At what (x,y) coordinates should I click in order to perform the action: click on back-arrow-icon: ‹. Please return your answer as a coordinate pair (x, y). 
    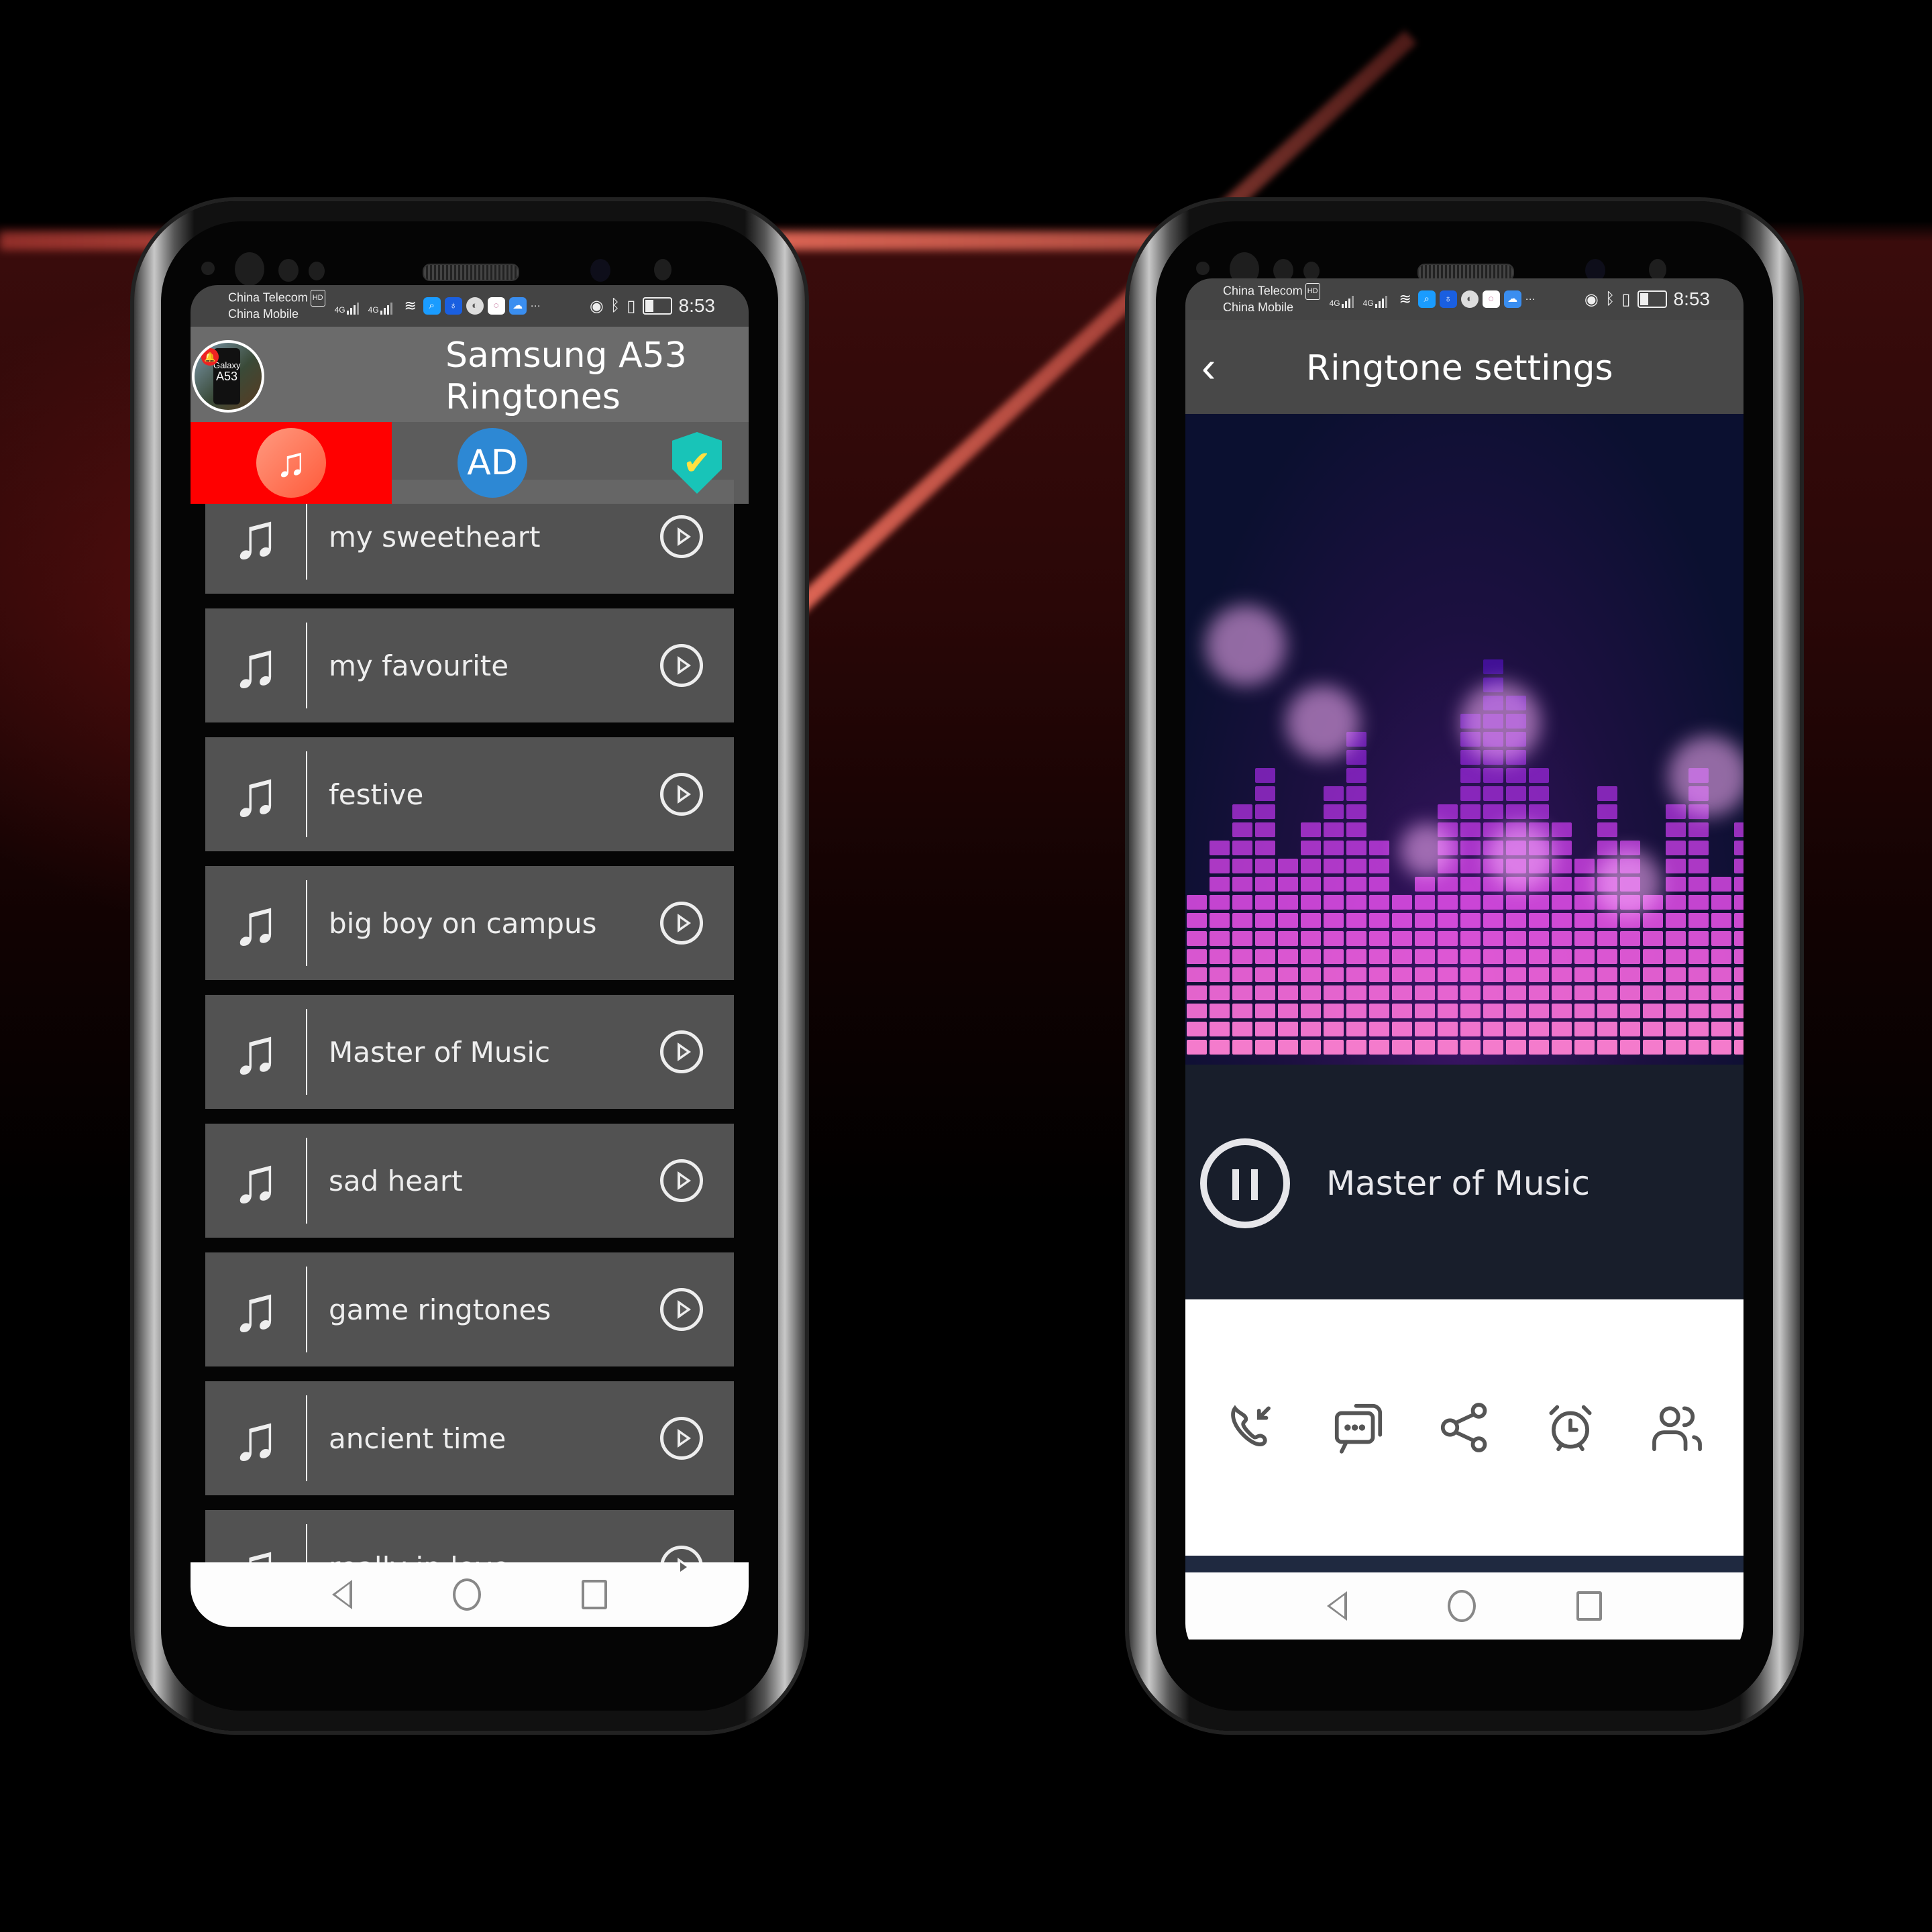
    Looking at the image, I should click on (1208, 366).